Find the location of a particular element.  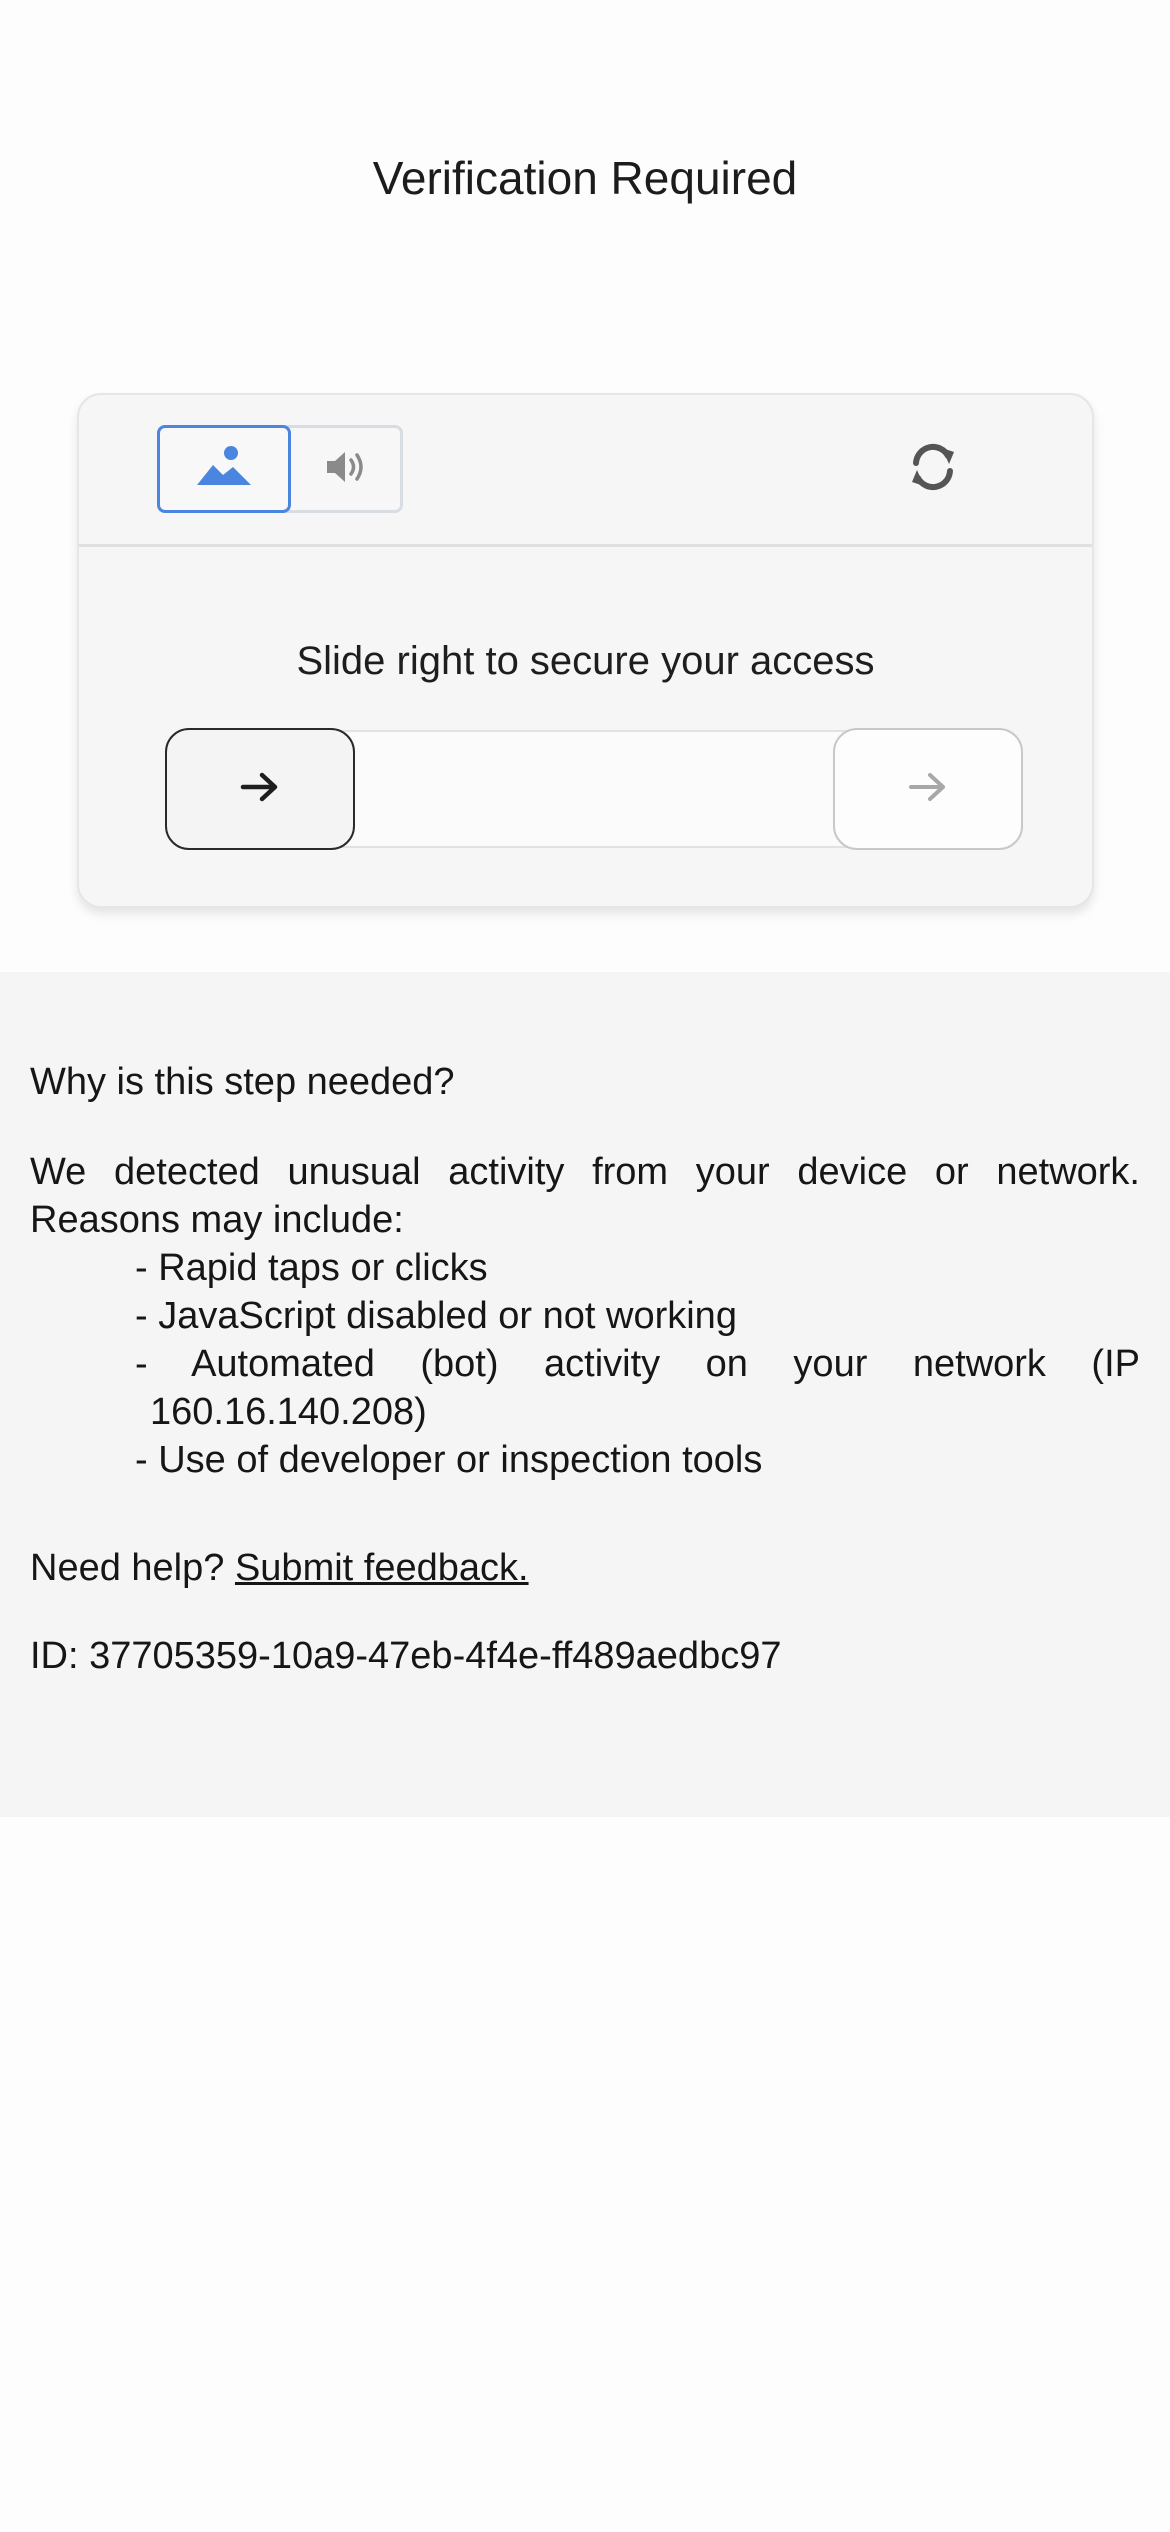

refresh-button is located at coordinates (933, 469).